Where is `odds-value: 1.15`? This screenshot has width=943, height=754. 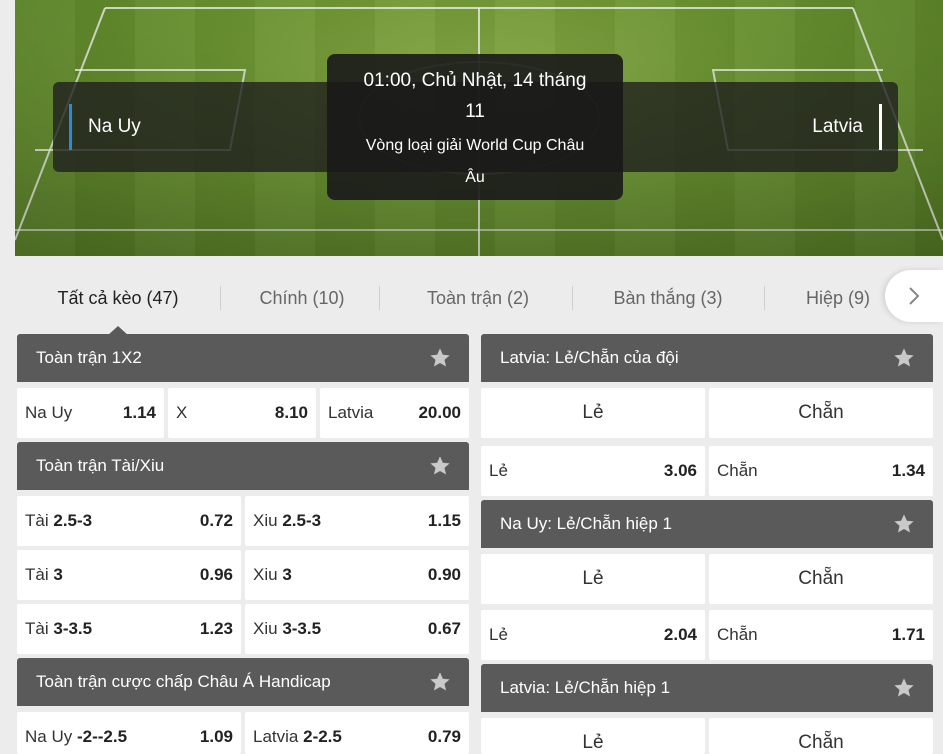
odds-value: 1.15 is located at coordinates (444, 520).